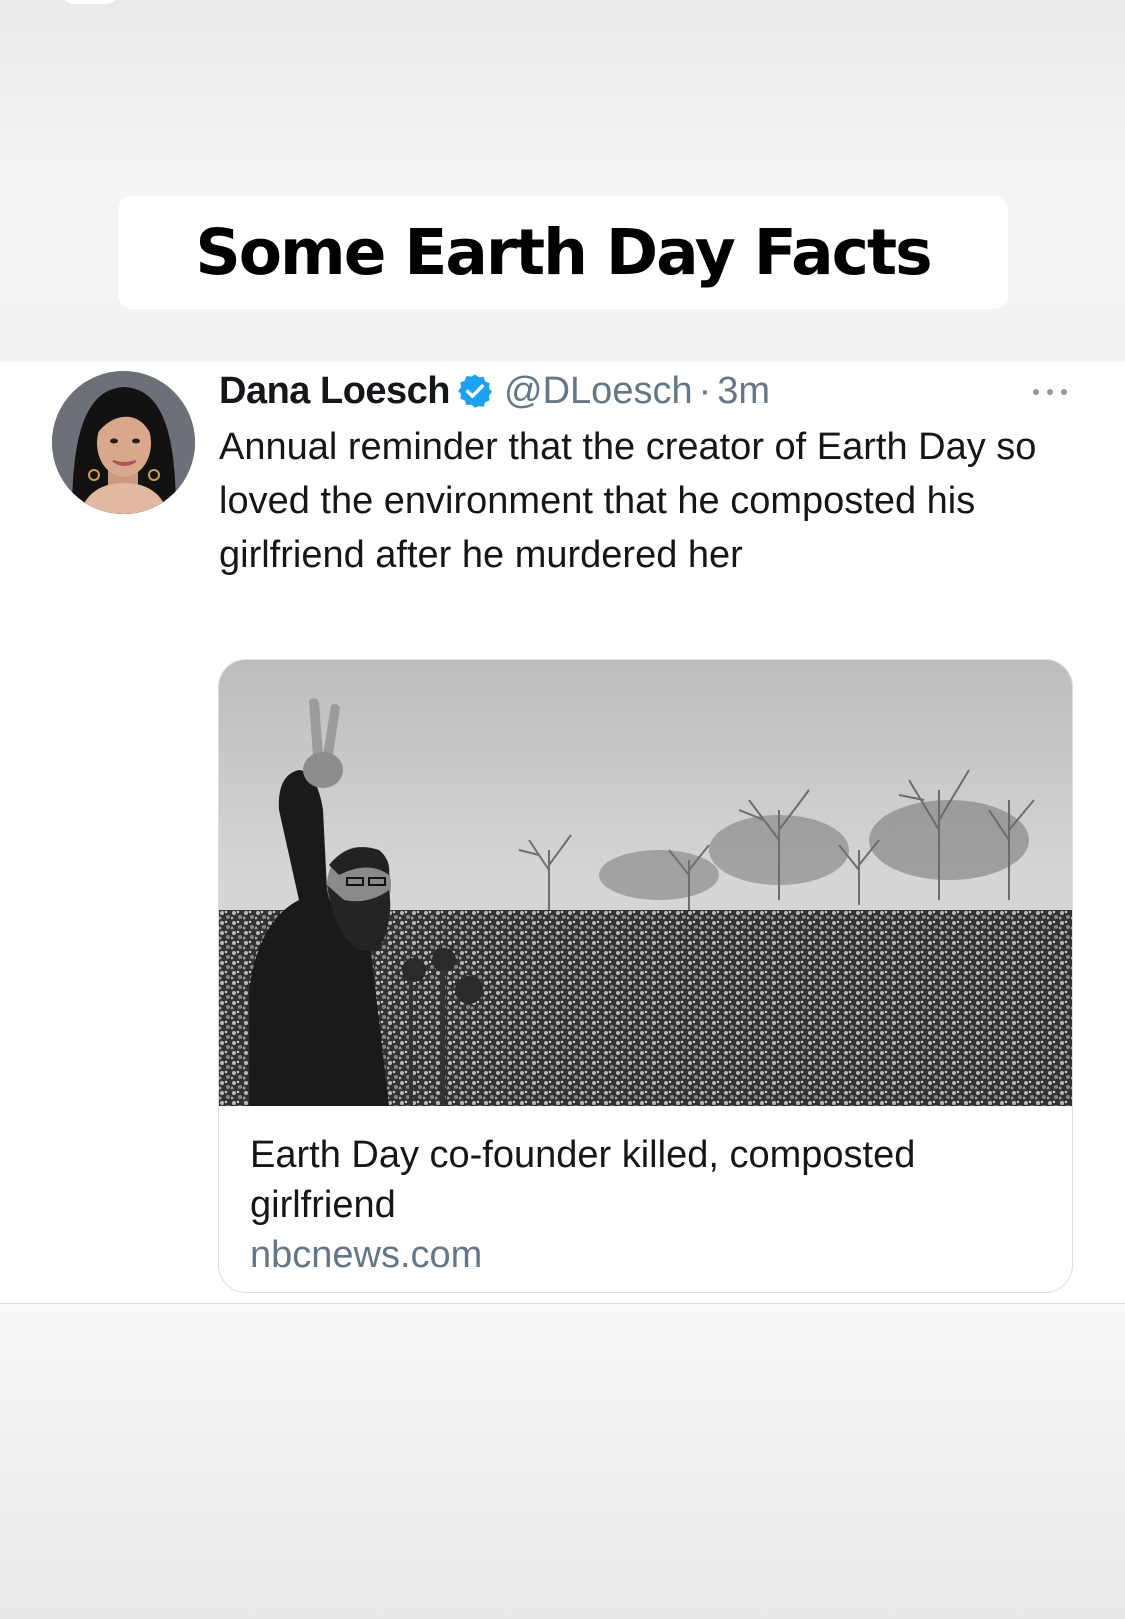 Image resolution: width=1125 pixels, height=1619 pixels. I want to click on author-handle: @DLoesch, so click(598, 391).